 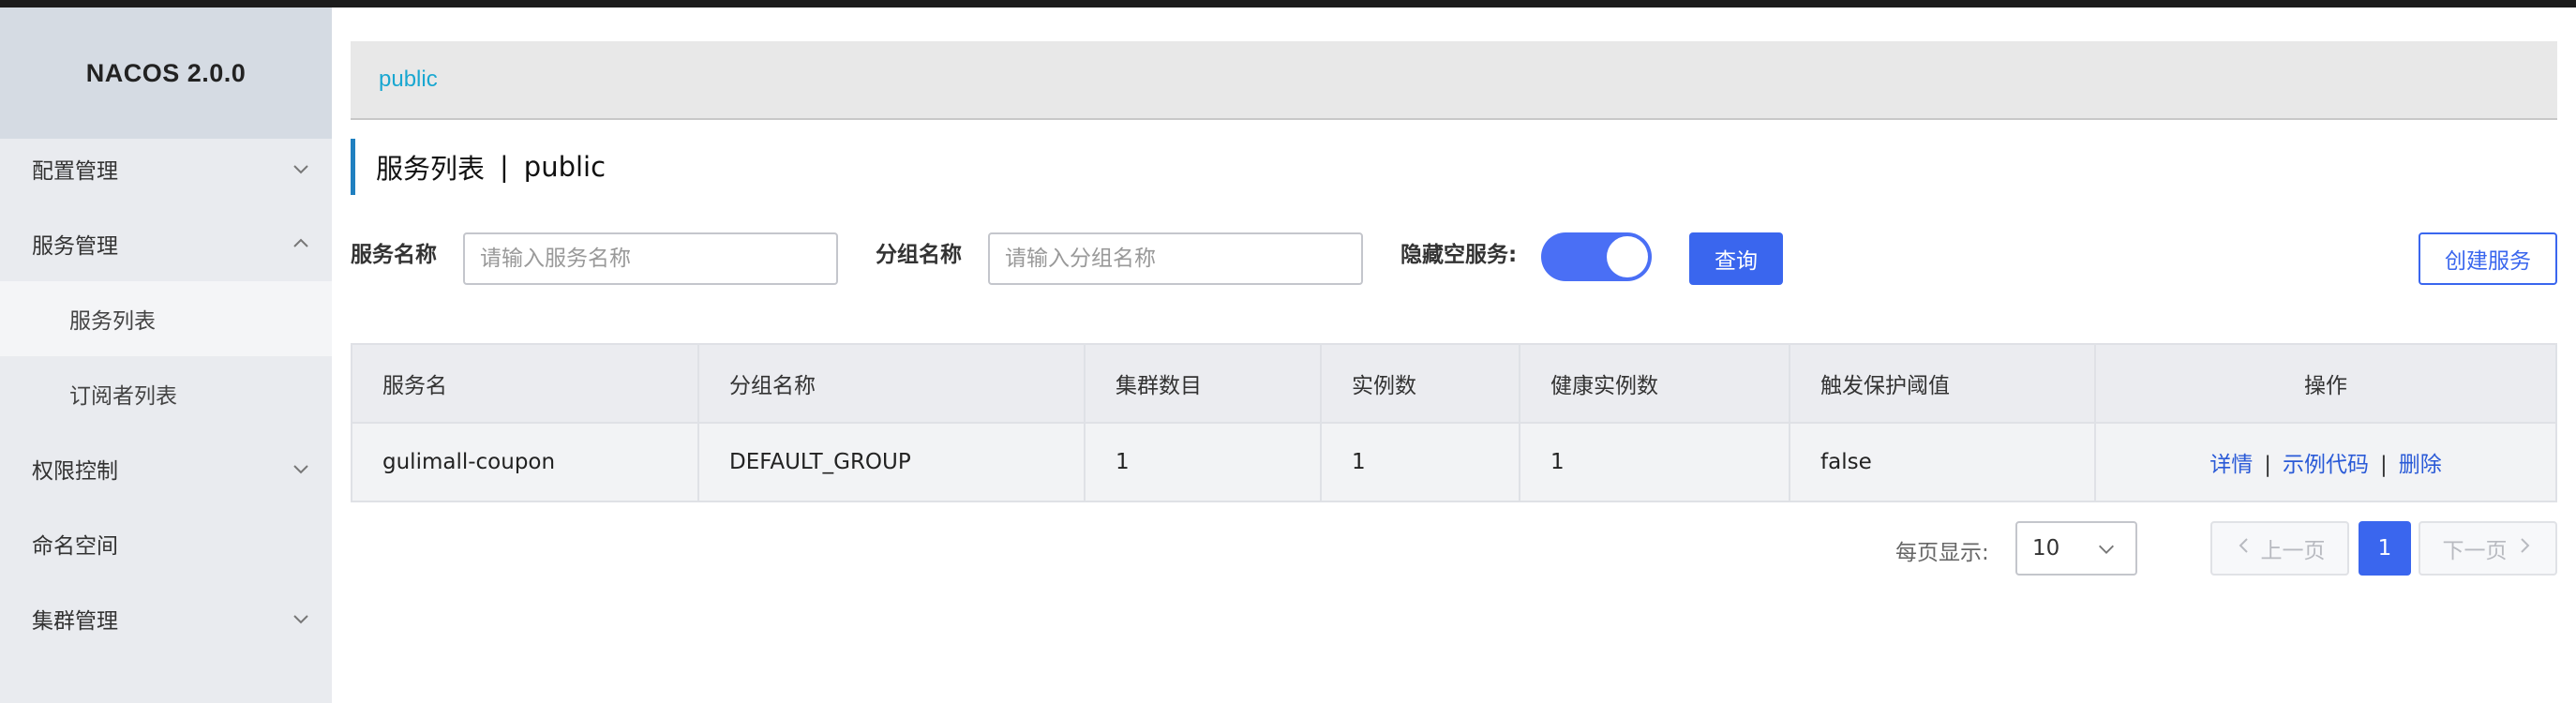 I want to click on chevron-left-icon, so click(x=2245, y=548).